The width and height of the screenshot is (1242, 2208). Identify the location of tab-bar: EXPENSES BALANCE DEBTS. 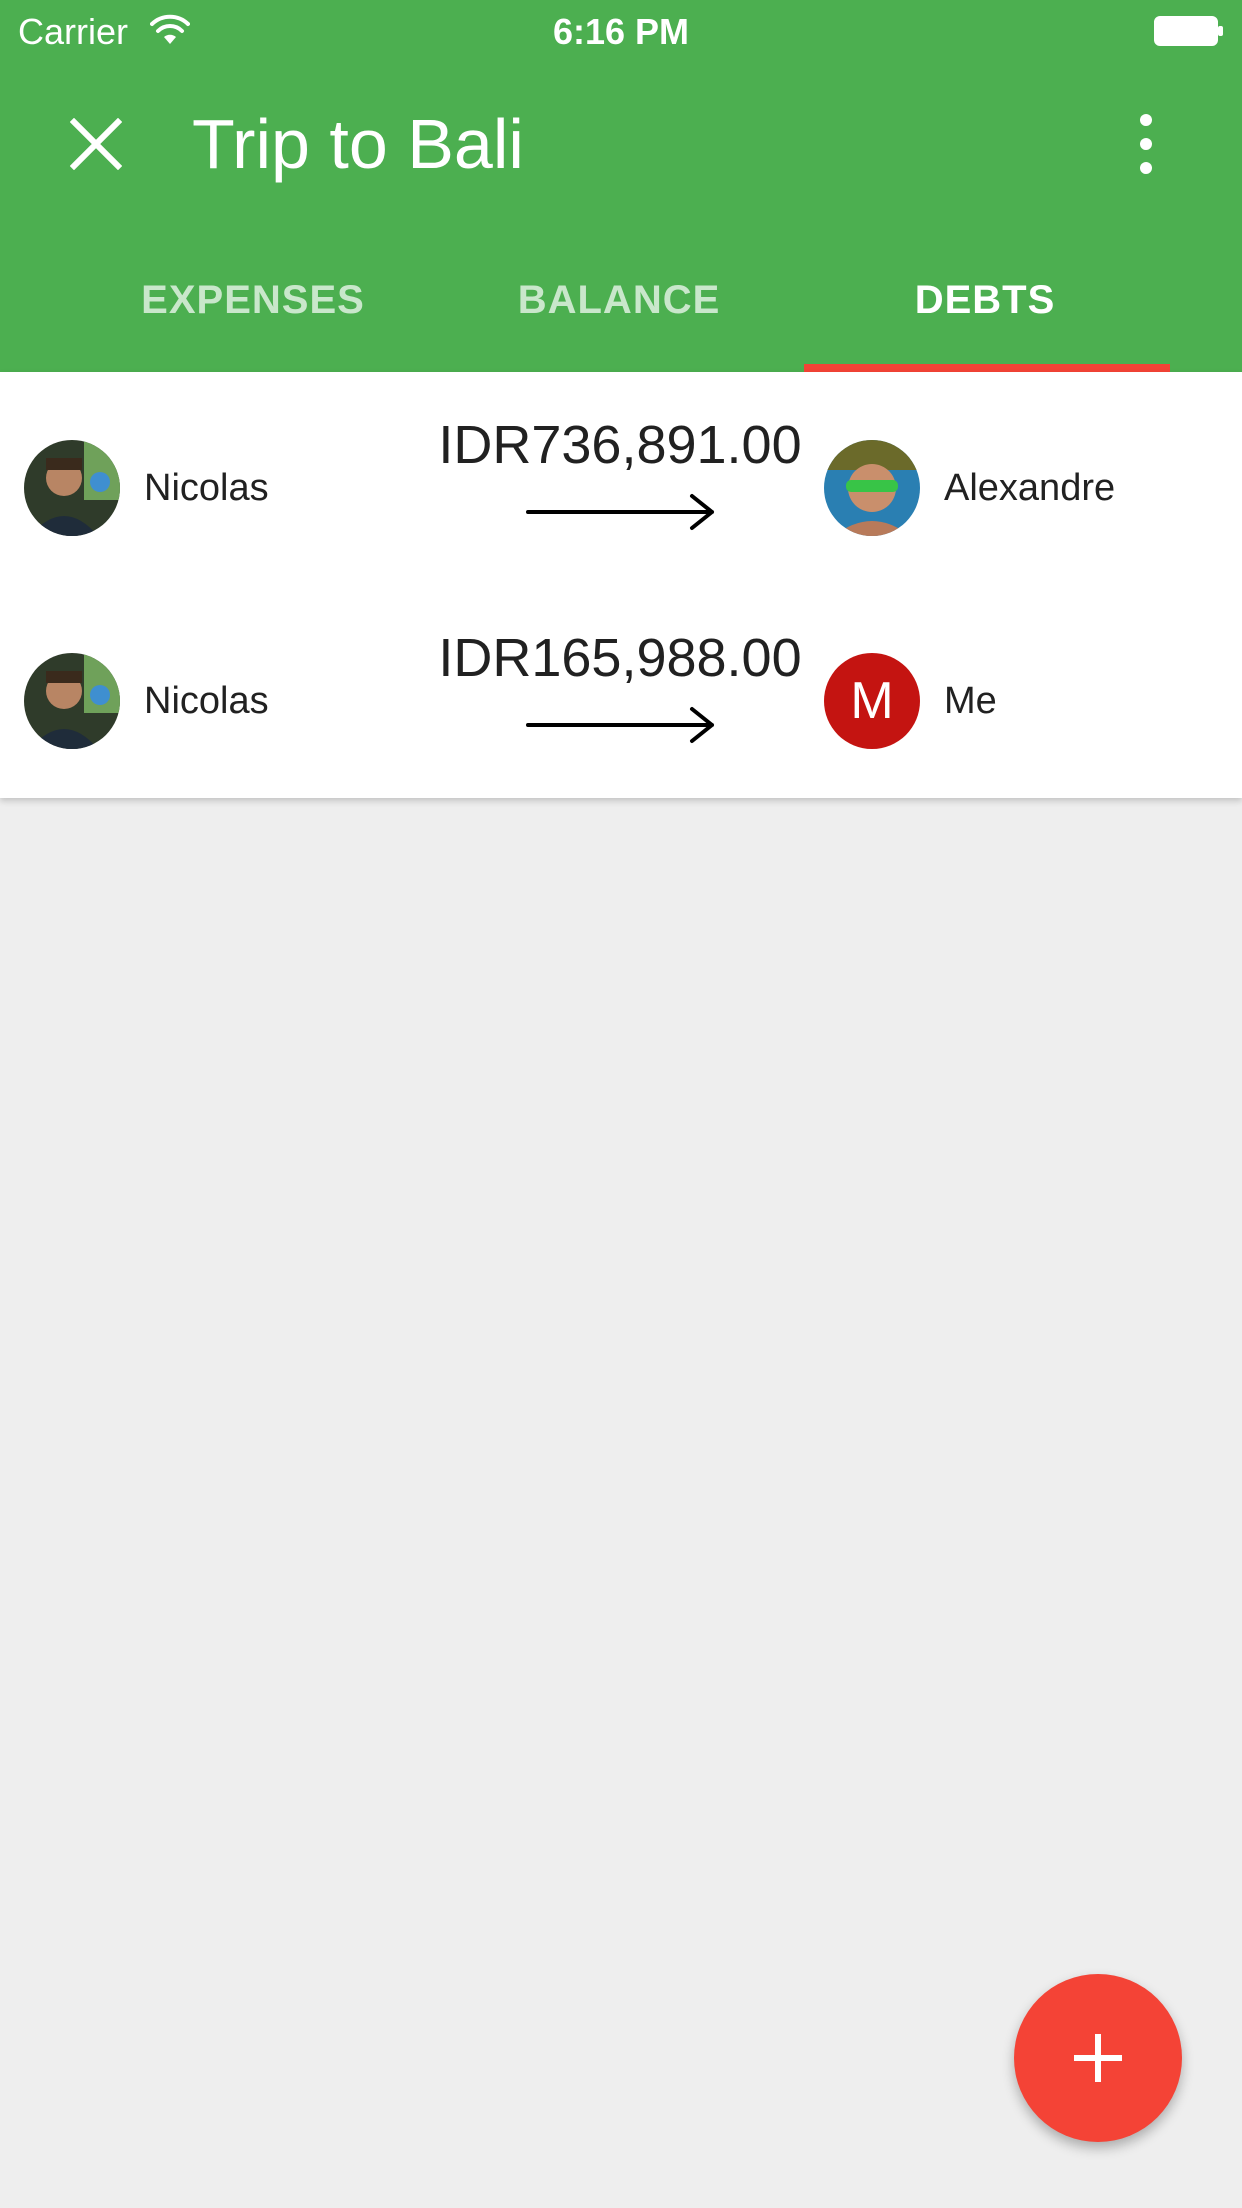
(620, 316).